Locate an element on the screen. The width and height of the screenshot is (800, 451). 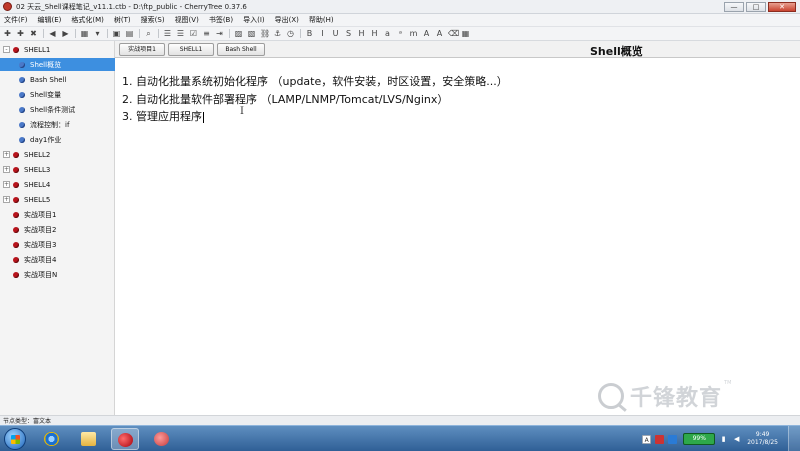
table-icon: ▦ is located at coordinates (84, 33).